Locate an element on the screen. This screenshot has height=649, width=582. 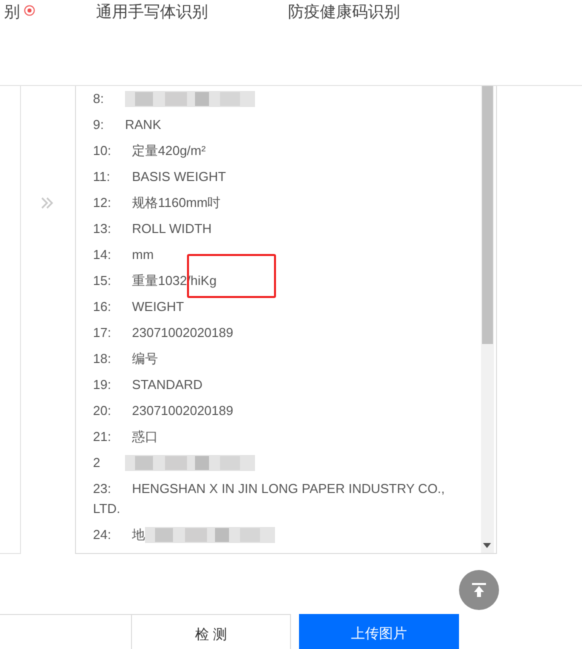
detect-button: 检 测 is located at coordinates (211, 631).